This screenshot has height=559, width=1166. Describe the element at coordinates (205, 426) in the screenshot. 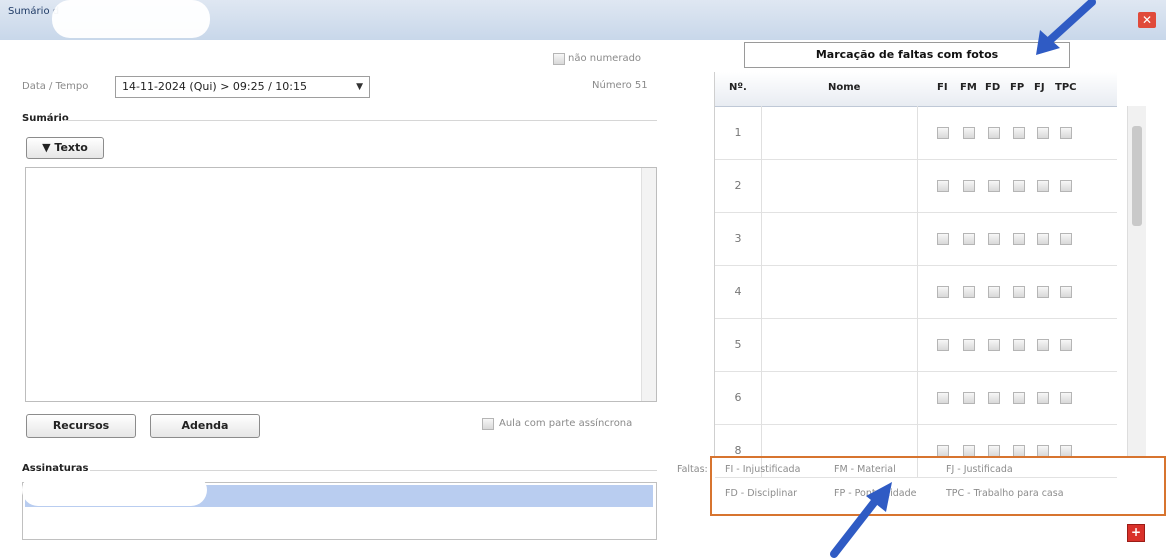

I see `adenda-button: Adenda` at that location.